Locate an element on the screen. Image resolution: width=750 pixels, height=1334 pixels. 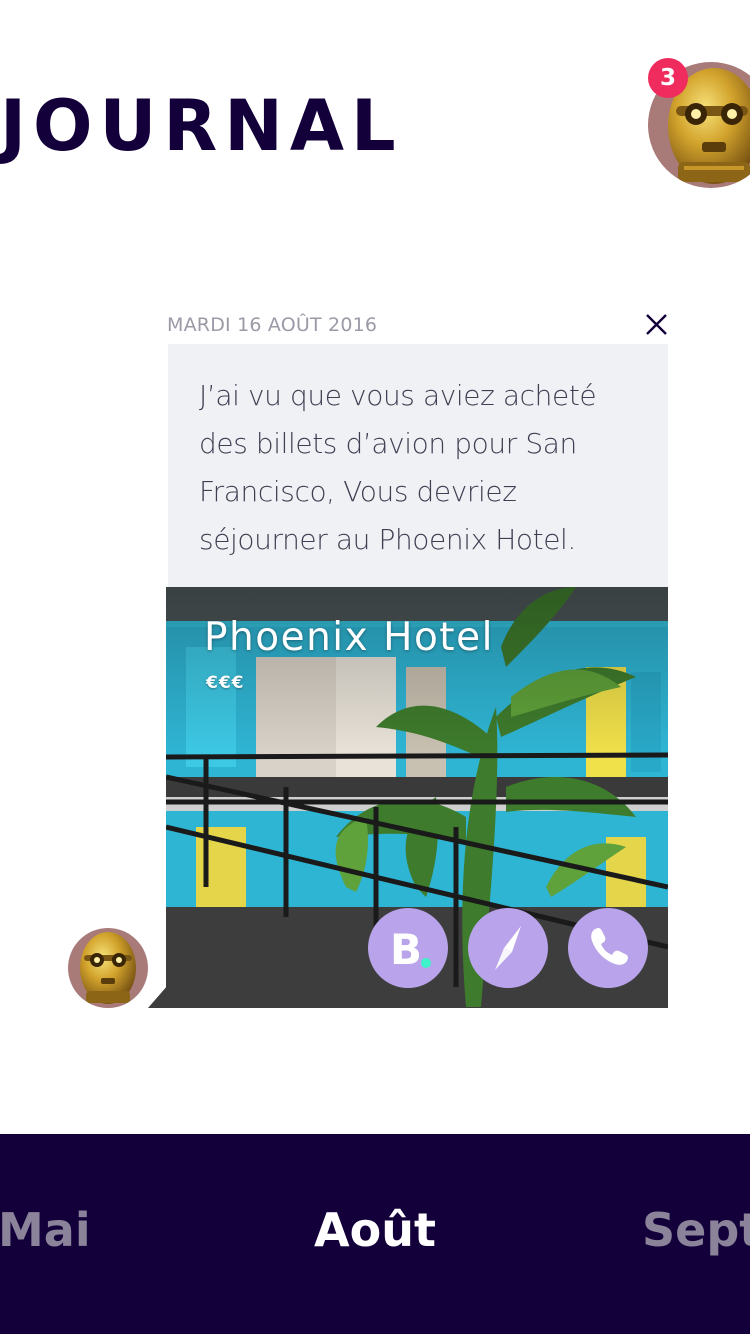
month-tab-next: Sept is located at coordinates (696, 1230).